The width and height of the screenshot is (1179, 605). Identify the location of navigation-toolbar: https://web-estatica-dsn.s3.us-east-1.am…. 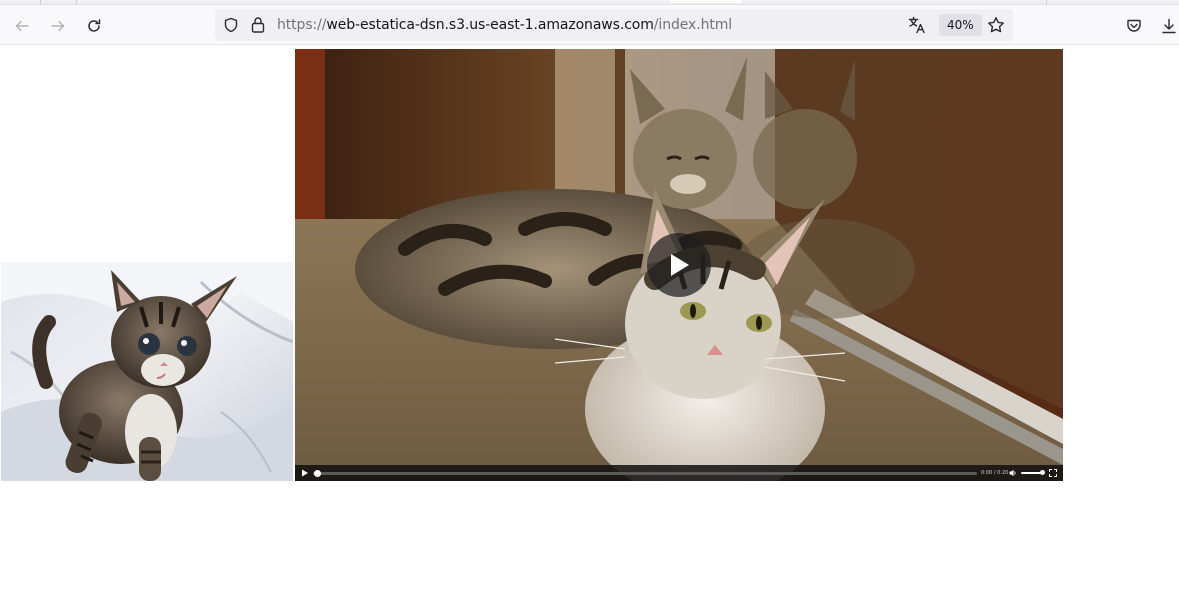
(589, 25).